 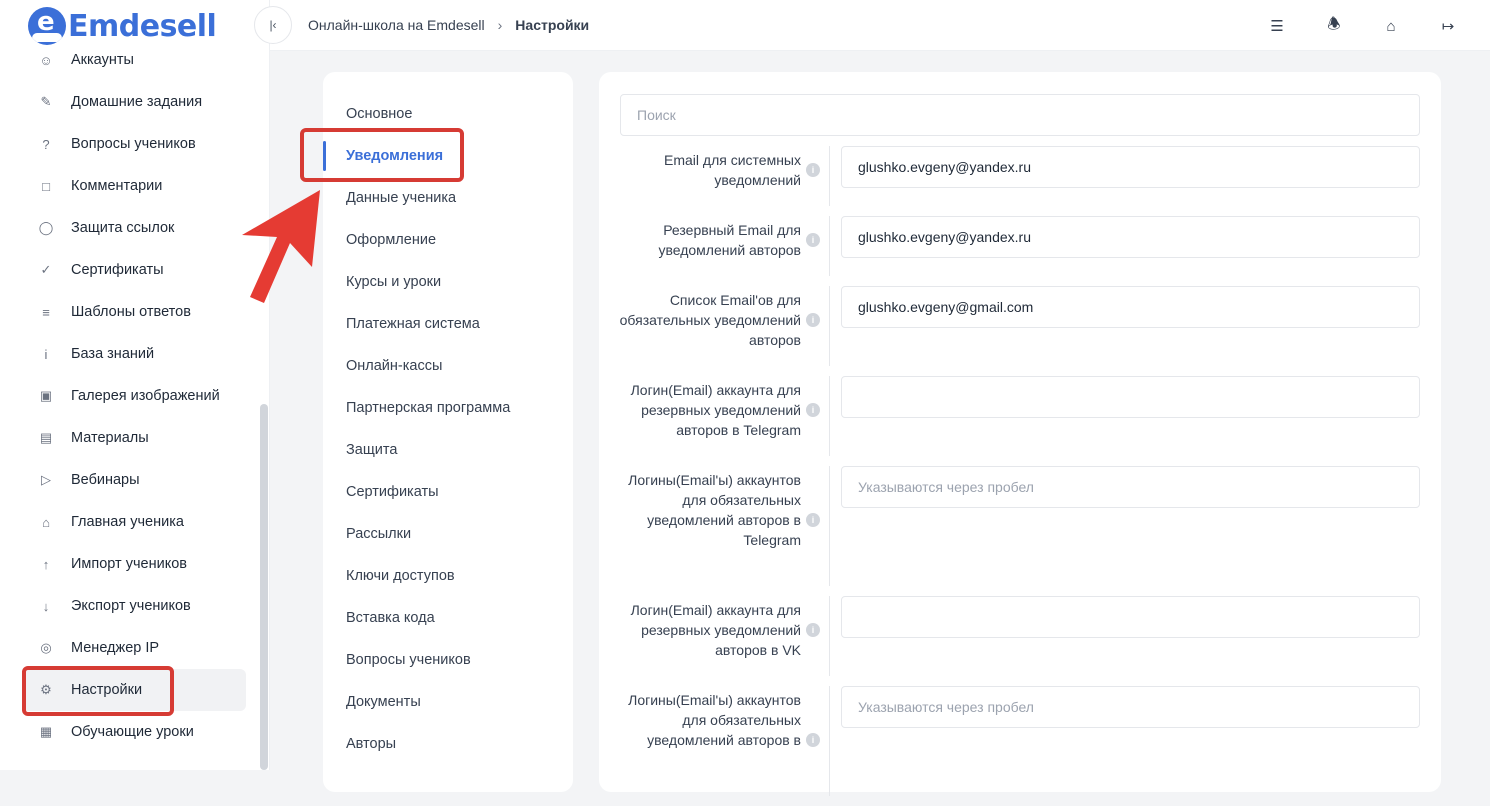 I want to click on settings-menu-item: Курсы и уроки, so click(x=448, y=282).